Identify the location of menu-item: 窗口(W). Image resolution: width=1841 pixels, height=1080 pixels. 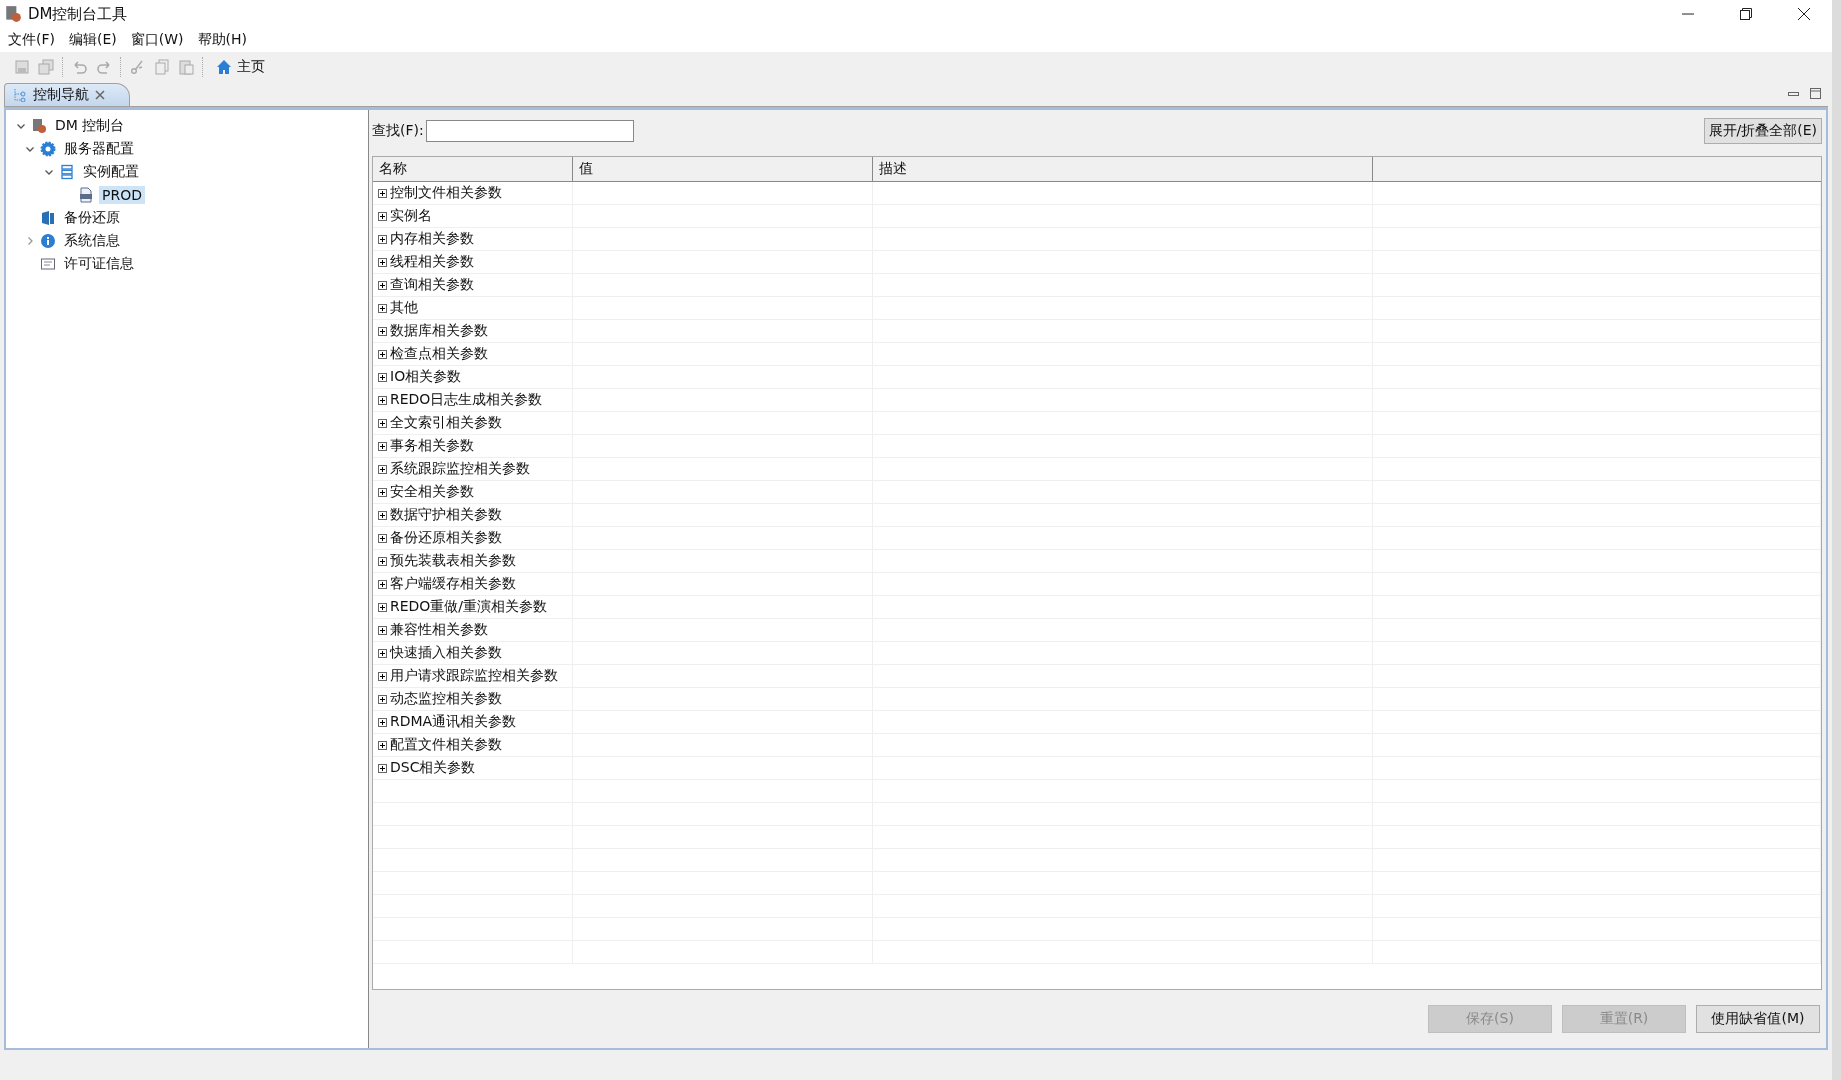
(157, 40).